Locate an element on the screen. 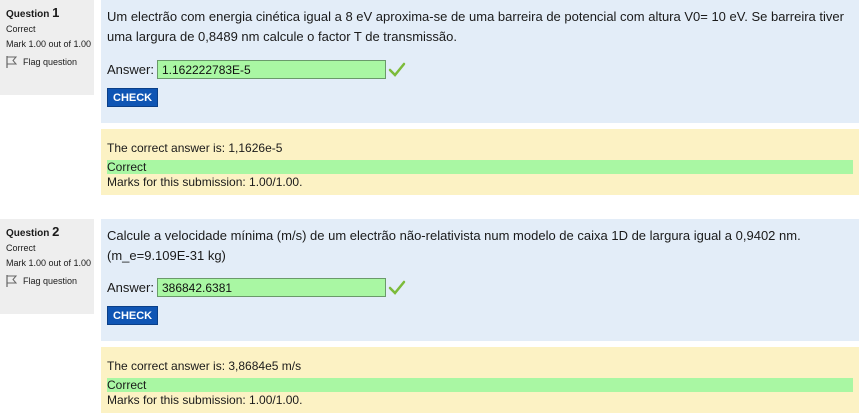 The width and height of the screenshot is (859, 418). question-number: Question 2 is located at coordinates (50, 231).